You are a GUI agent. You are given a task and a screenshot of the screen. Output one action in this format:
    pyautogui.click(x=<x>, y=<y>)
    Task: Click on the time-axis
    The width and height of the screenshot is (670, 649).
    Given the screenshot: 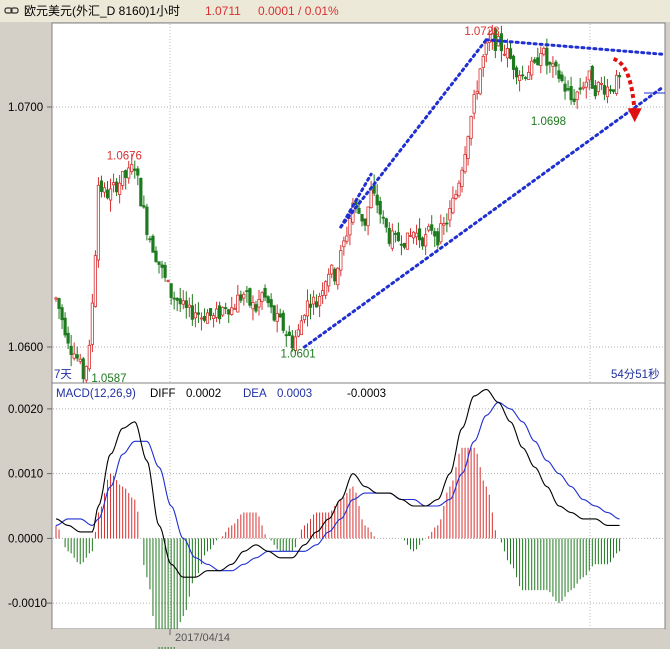 What is the action you would take?
    pyautogui.click(x=358, y=638)
    